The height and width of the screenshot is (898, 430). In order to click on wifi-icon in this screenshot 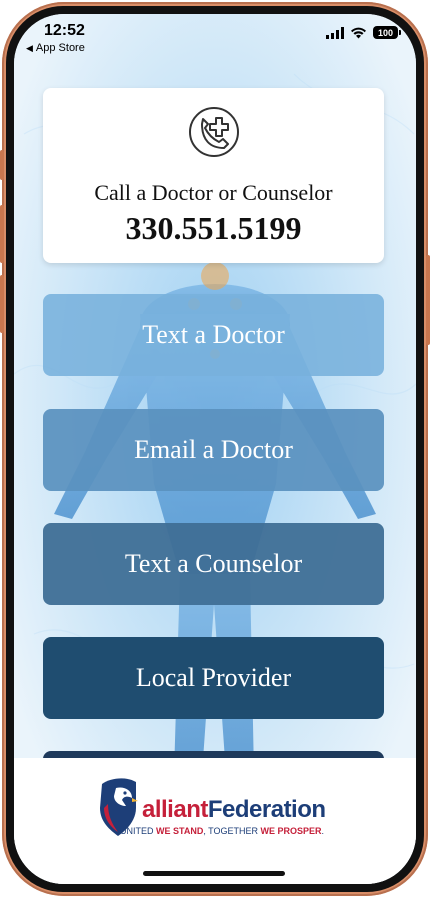, I will do `click(358, 32)`.